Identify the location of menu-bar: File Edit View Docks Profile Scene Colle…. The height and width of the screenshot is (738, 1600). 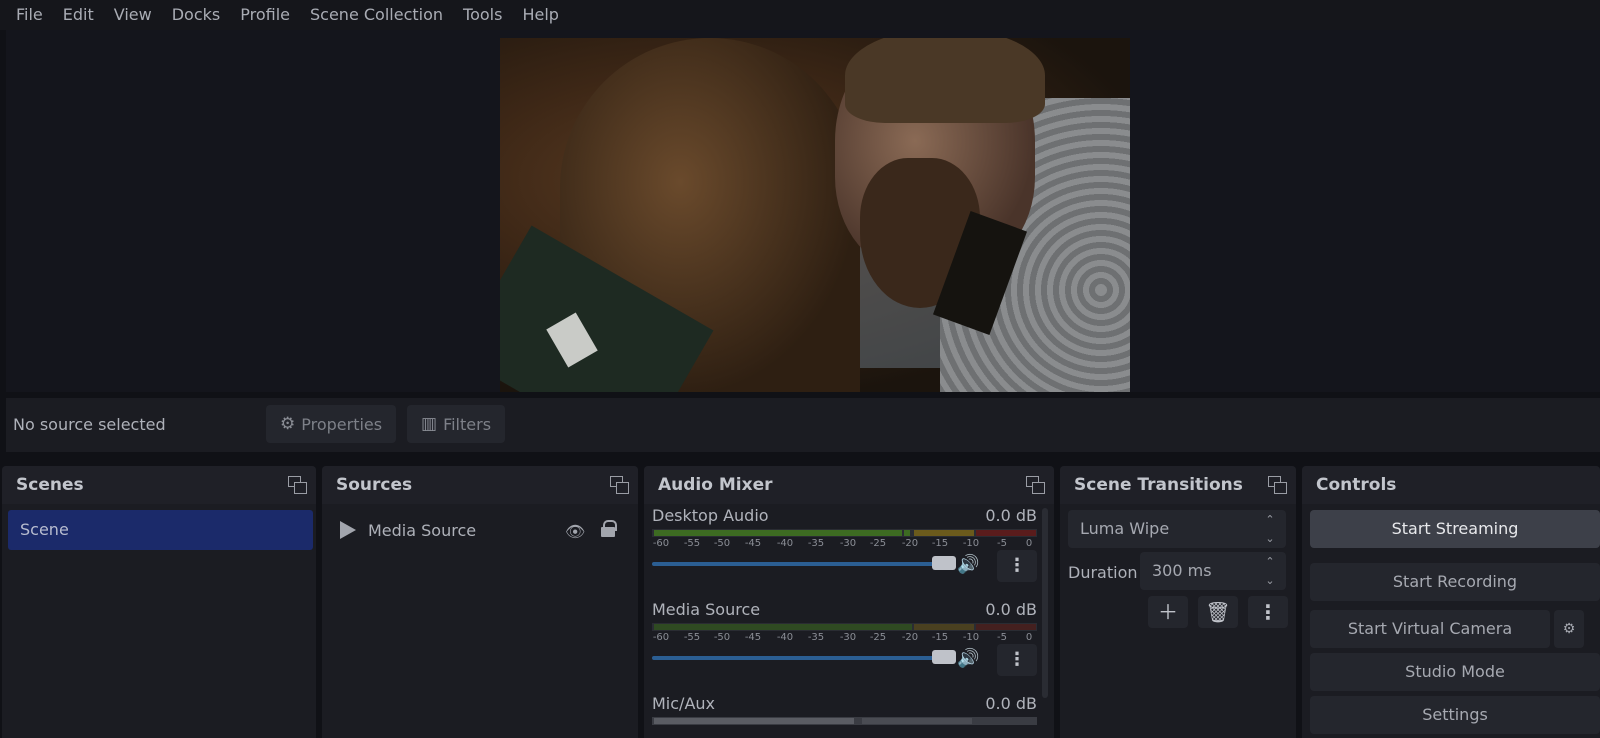
(800, 15).